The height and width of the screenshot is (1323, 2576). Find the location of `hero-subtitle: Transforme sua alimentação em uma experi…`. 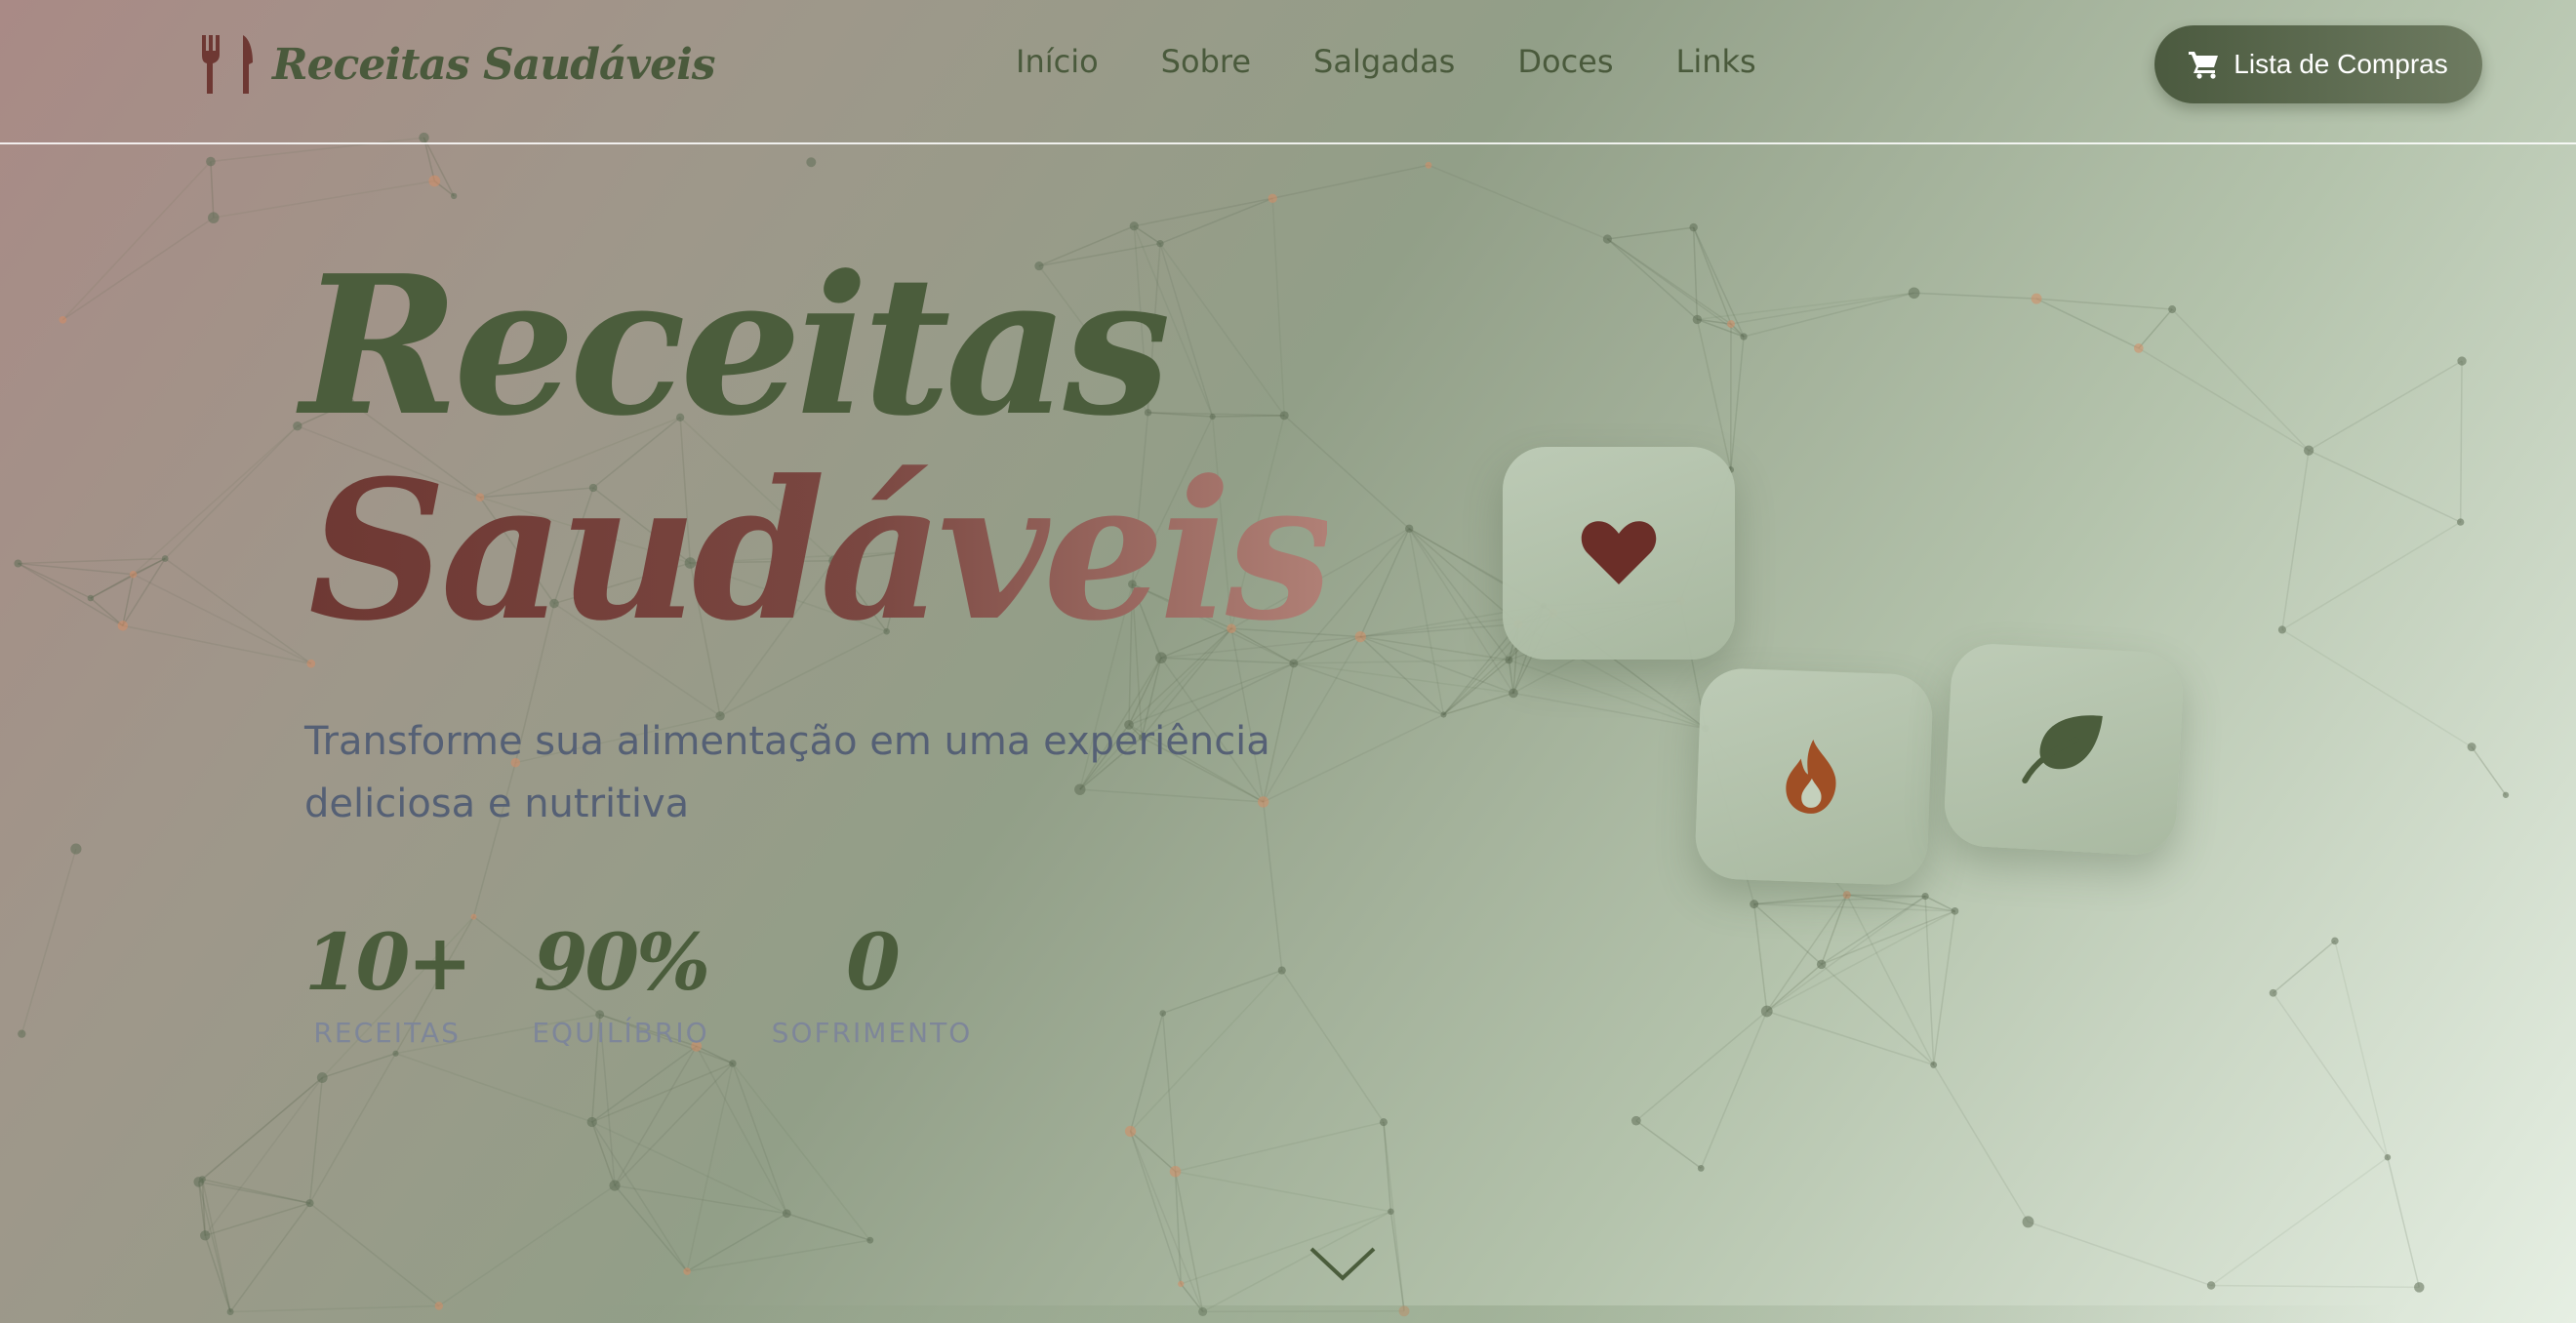

hero-subtitle: Transforme sua alimentação em uma experi… is located at coordinates (787, 773).